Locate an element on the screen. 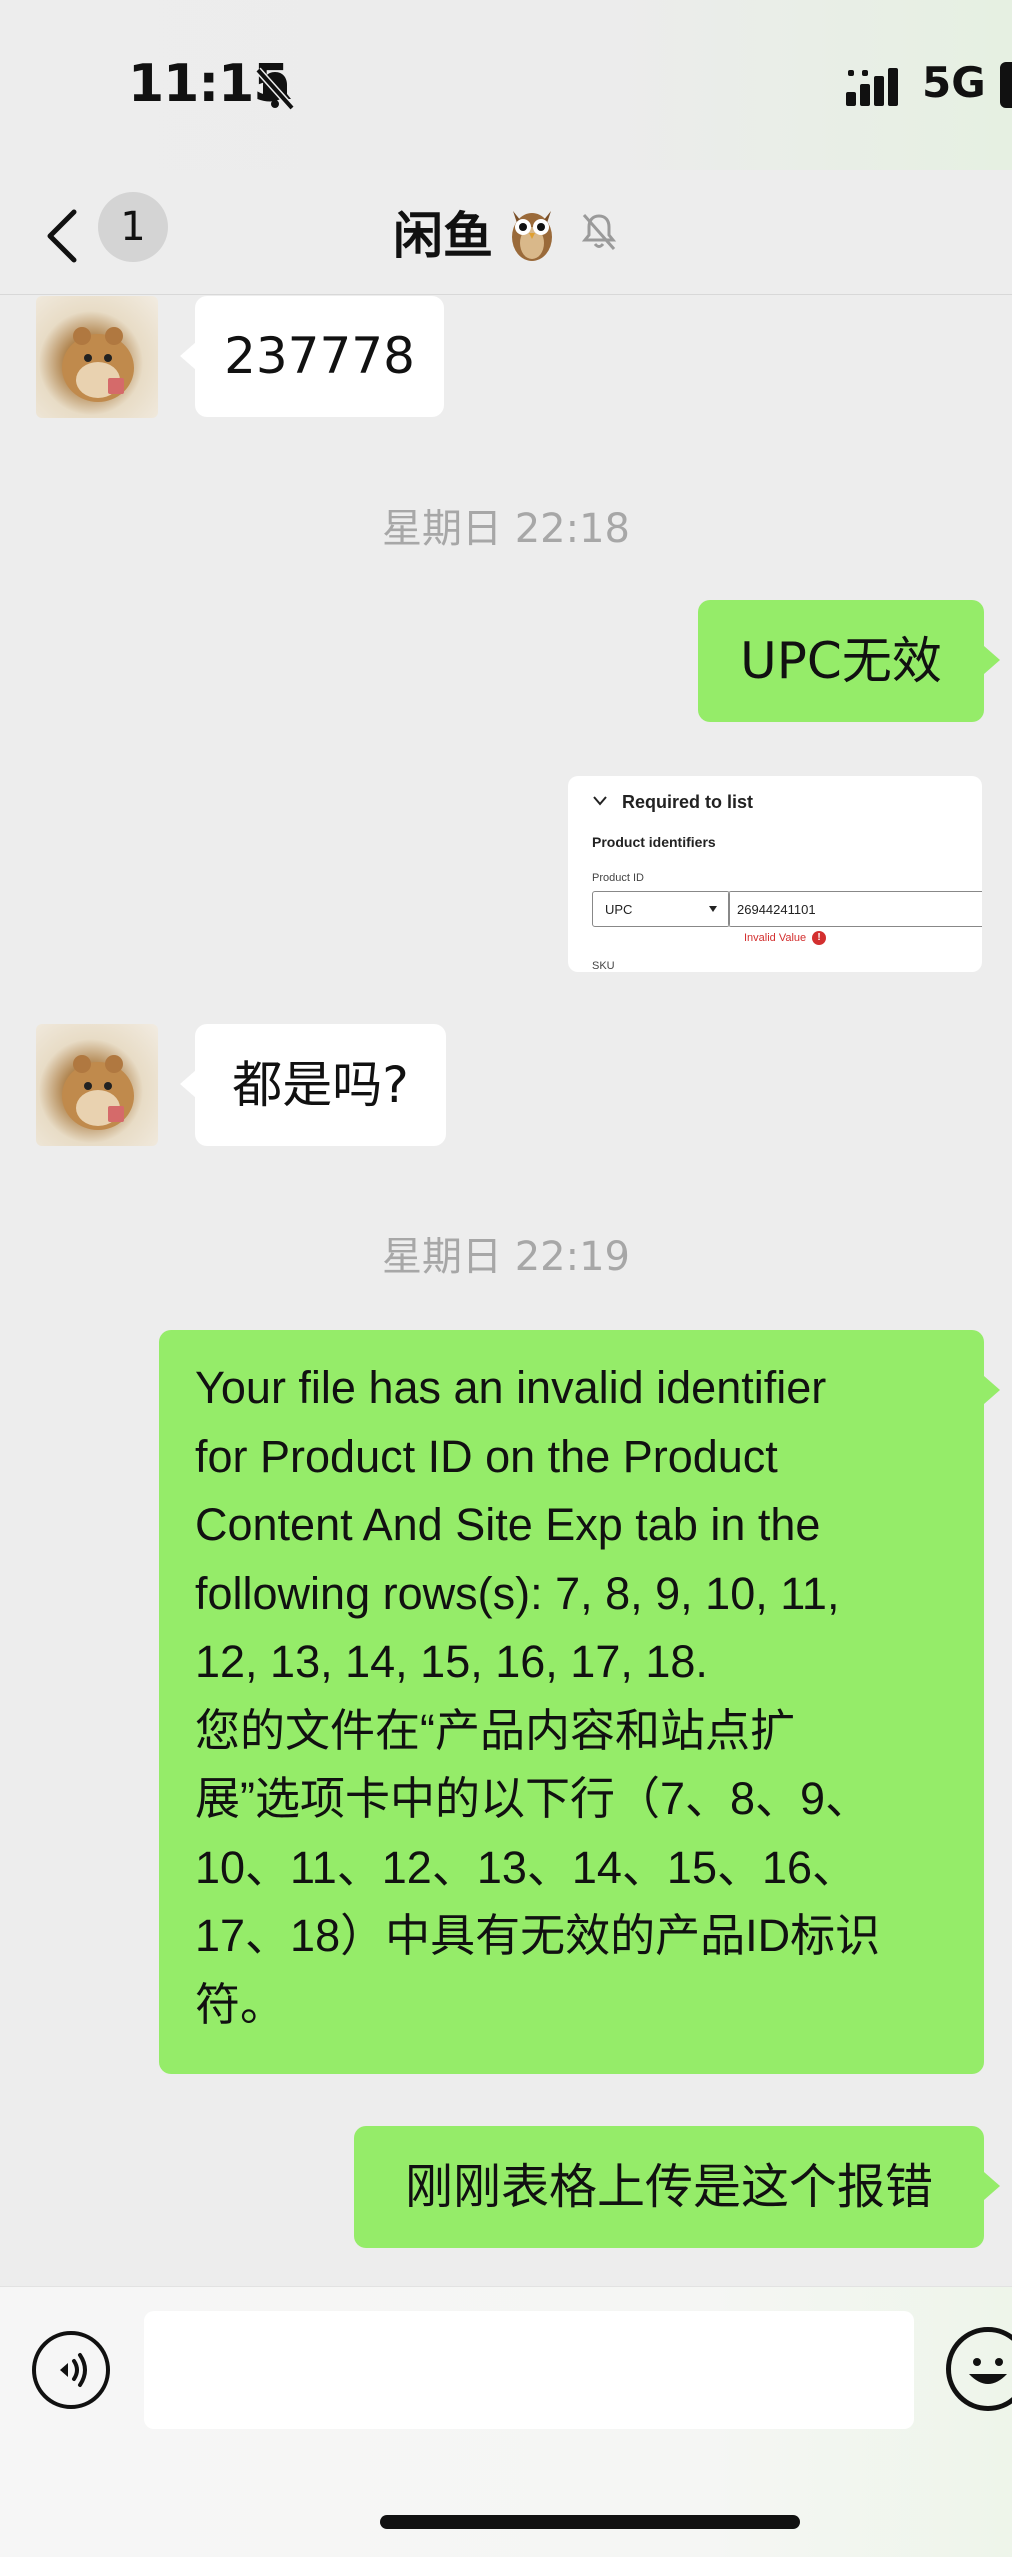 The image size is (1012, 2557). message-text: 刚刚表格上传是这个报错 is located at coordinates (668, 2187).